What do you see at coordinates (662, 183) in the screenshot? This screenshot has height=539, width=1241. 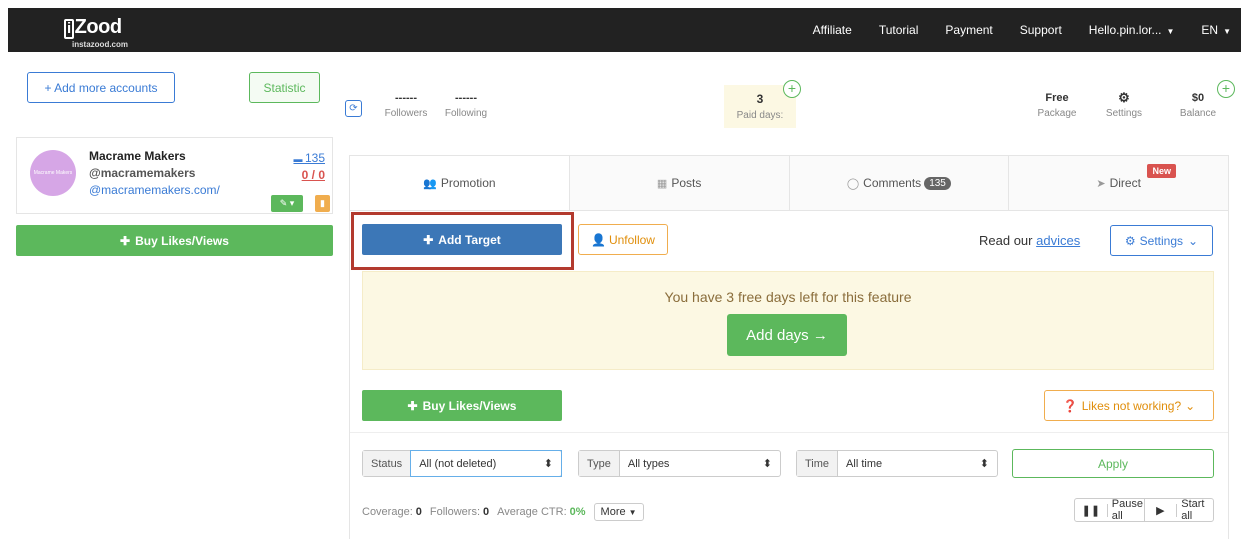 I see `grid-icon: ▦` at bounding box center [662, 183].